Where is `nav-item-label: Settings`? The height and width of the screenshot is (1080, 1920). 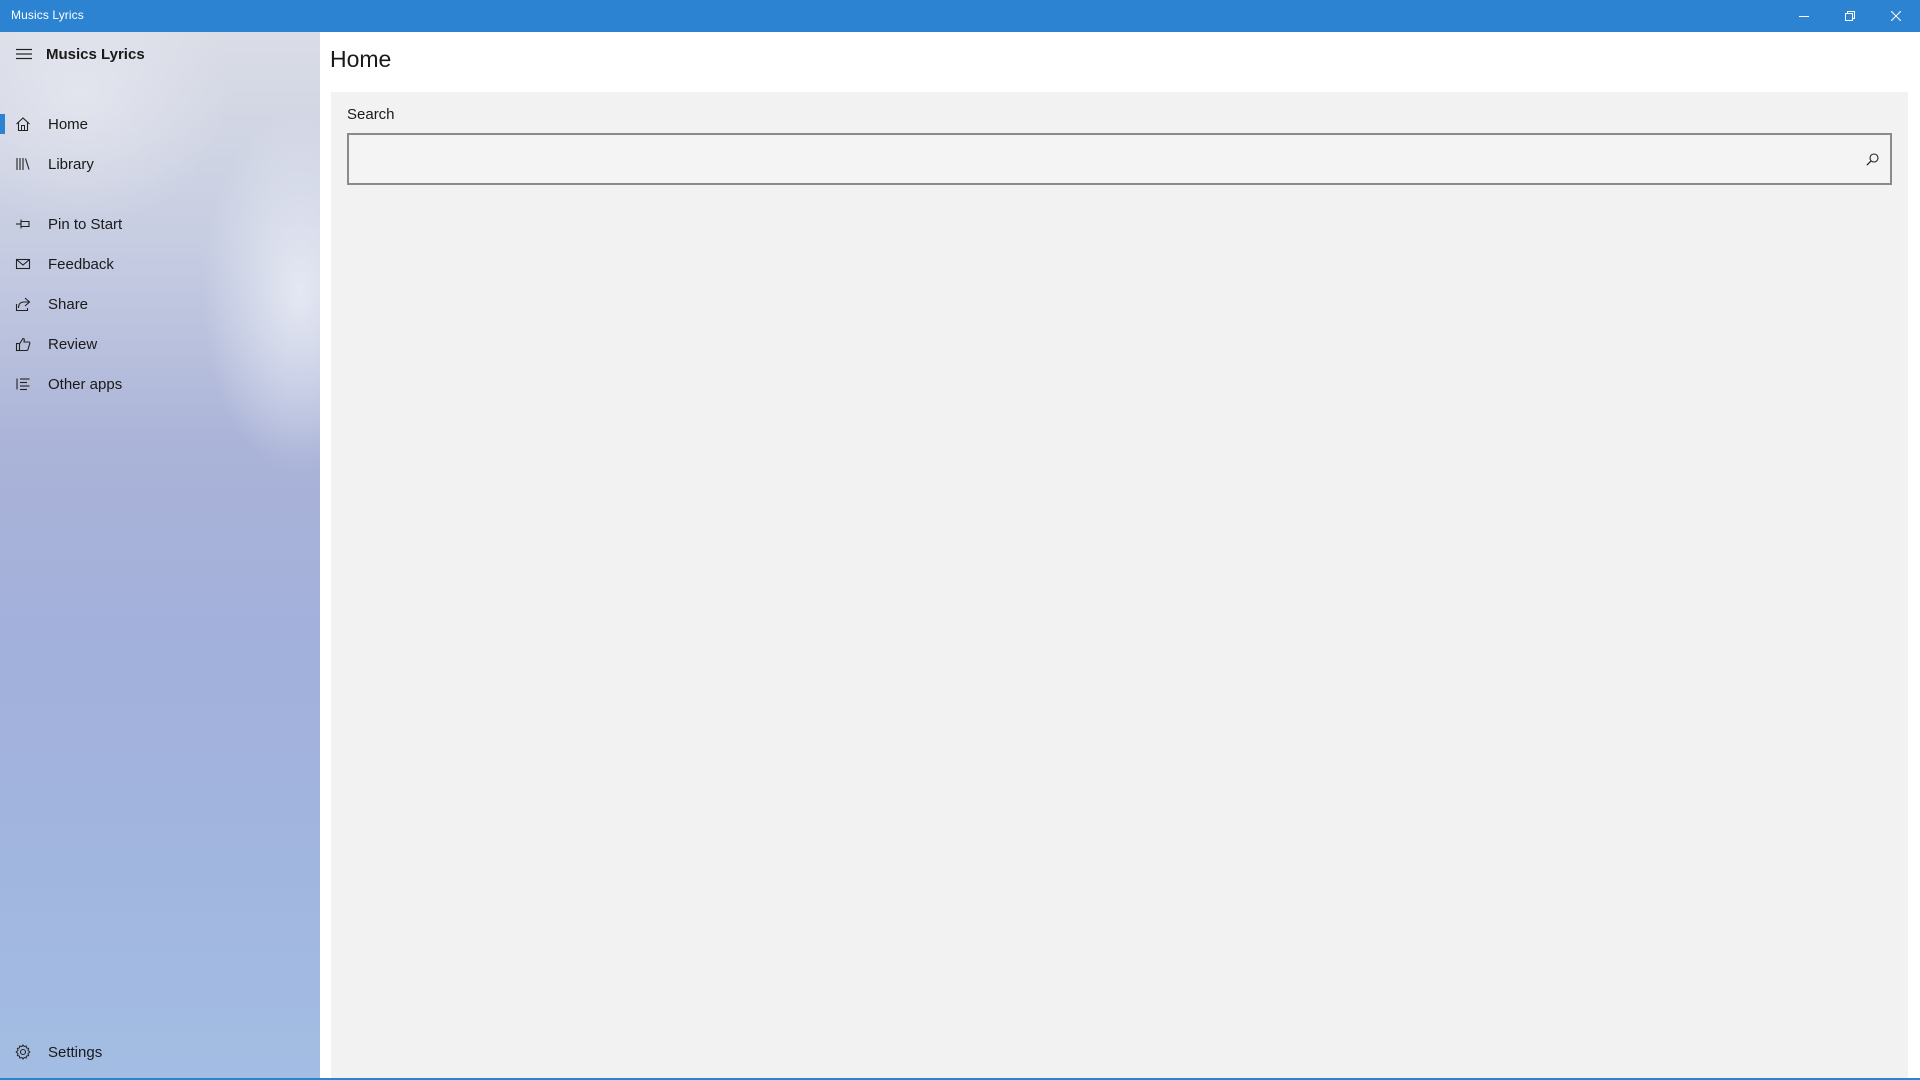 nav-item-label: Settings is located at coordinates (75, 1052).